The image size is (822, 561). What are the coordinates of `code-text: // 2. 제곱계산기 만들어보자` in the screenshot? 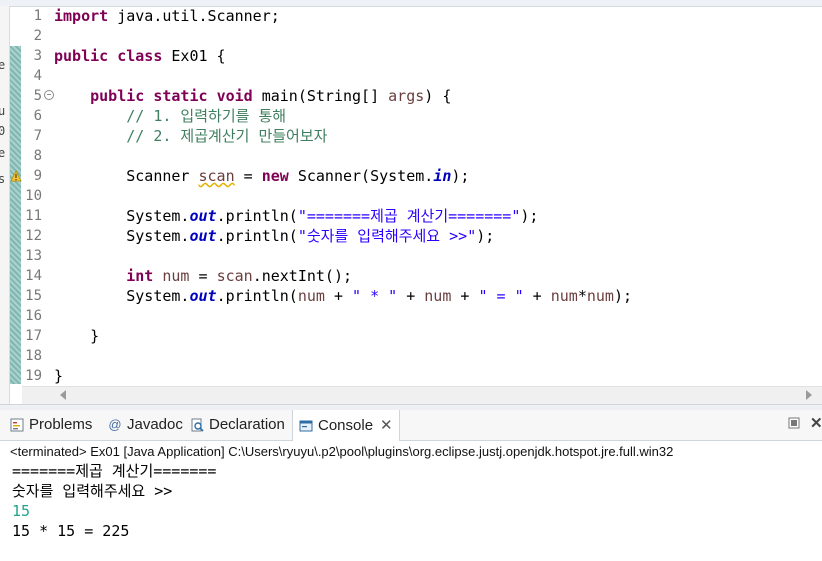 It's located at (190, 136).